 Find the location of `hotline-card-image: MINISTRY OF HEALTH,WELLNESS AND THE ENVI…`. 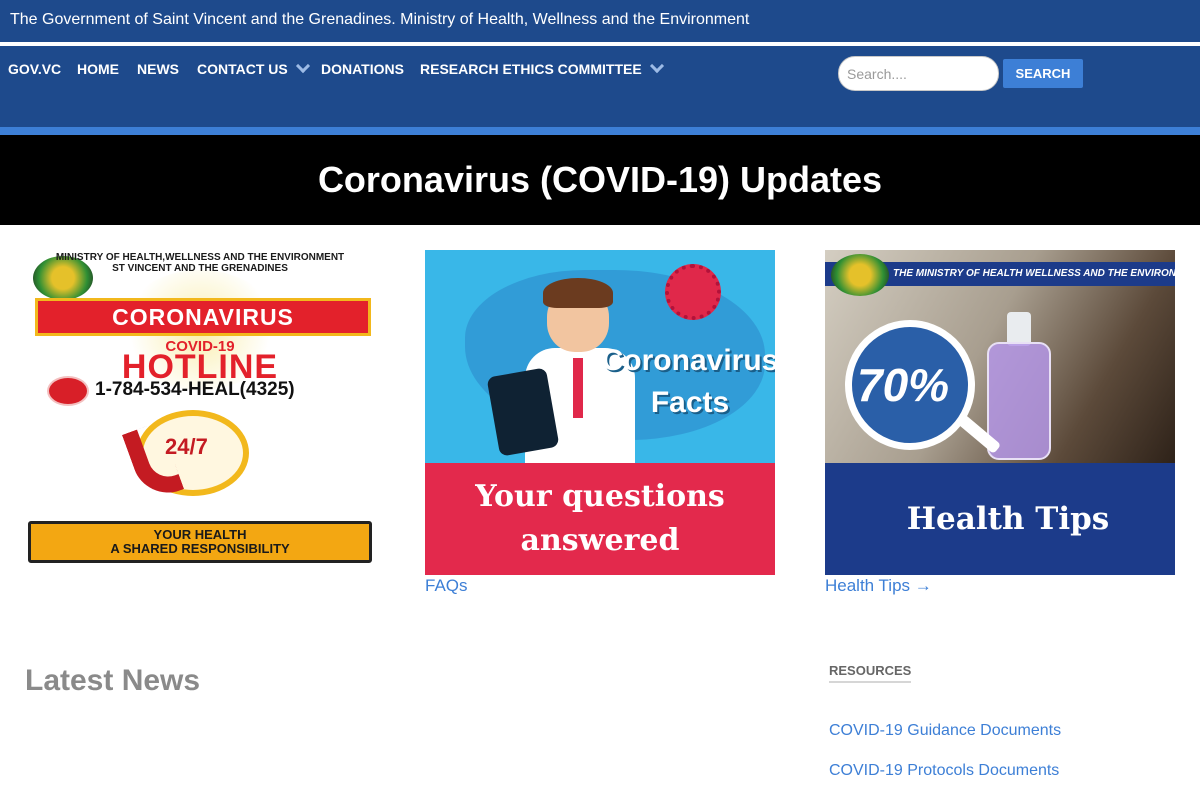

hotline-card-image: MINISTRY OF HEALTH,WELLNESS AND THE ENVI… is located at coordinates (200, 412).